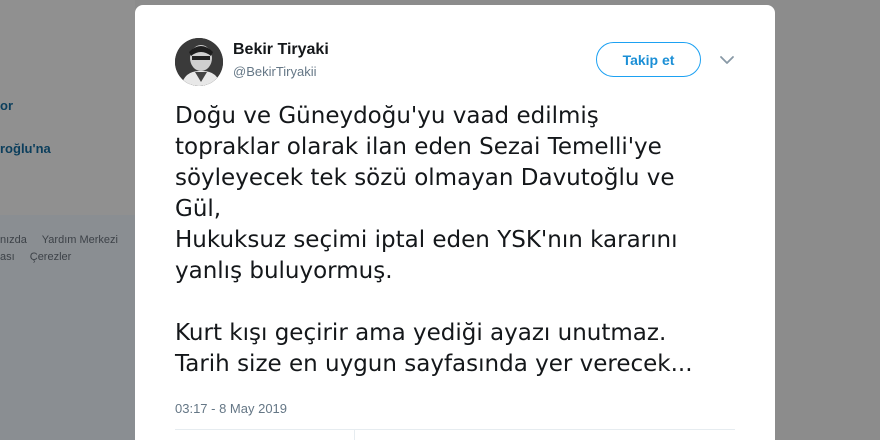 This screenshot has width=880, height=440. What do you see at coordinates (25, 148) in the screenshot?
I see `background-link-2: roğlu'na` at bounding box center [25, 148].